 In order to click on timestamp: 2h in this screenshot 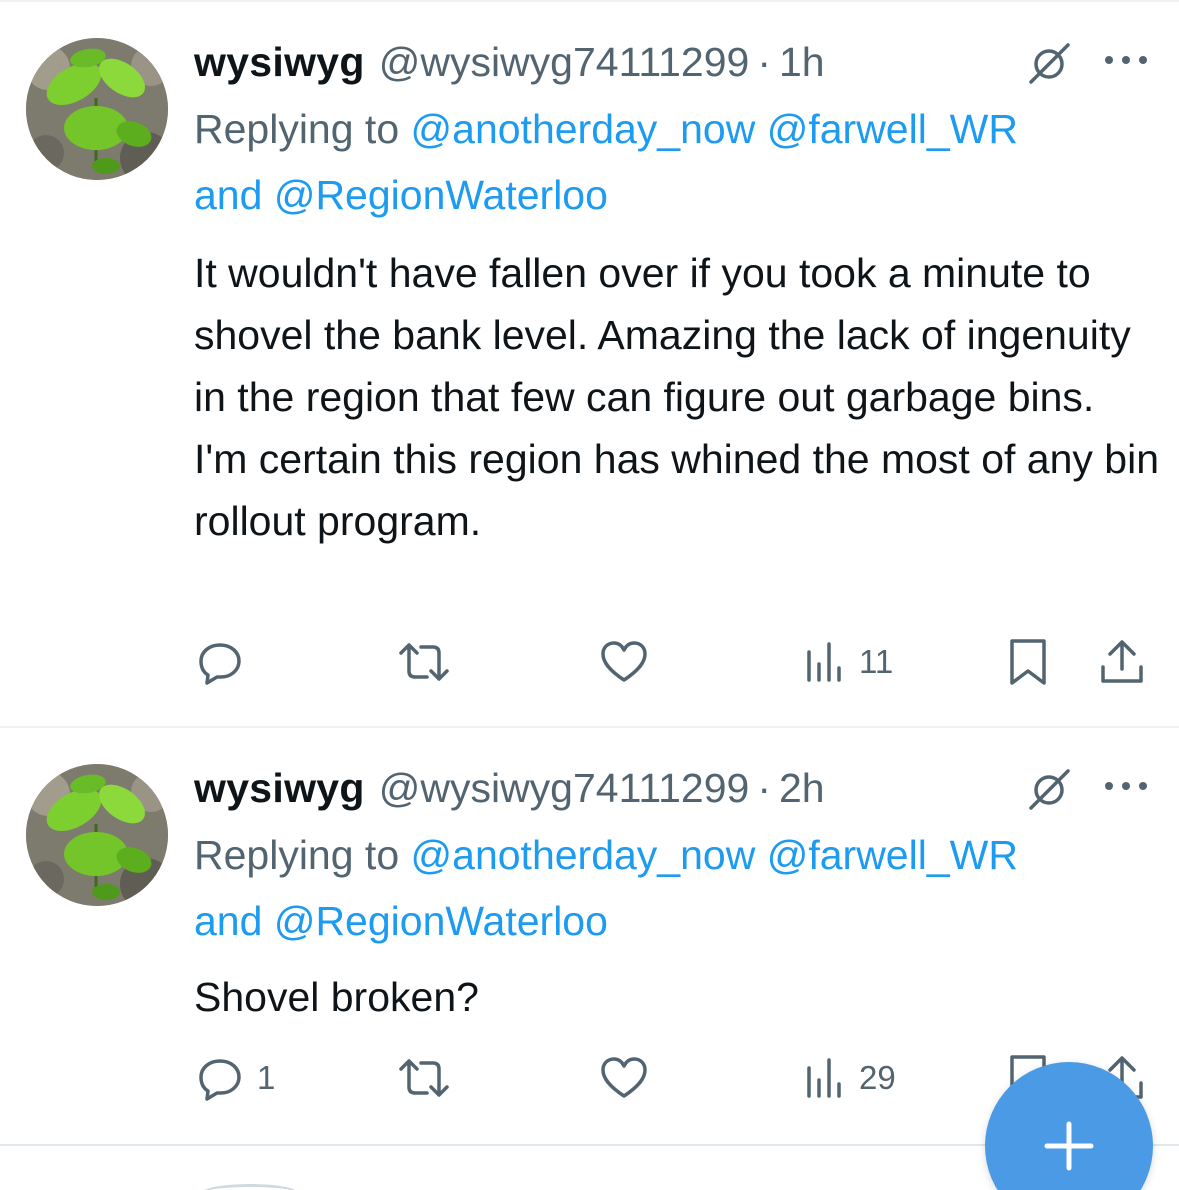, I will do `click(802, 788)`.